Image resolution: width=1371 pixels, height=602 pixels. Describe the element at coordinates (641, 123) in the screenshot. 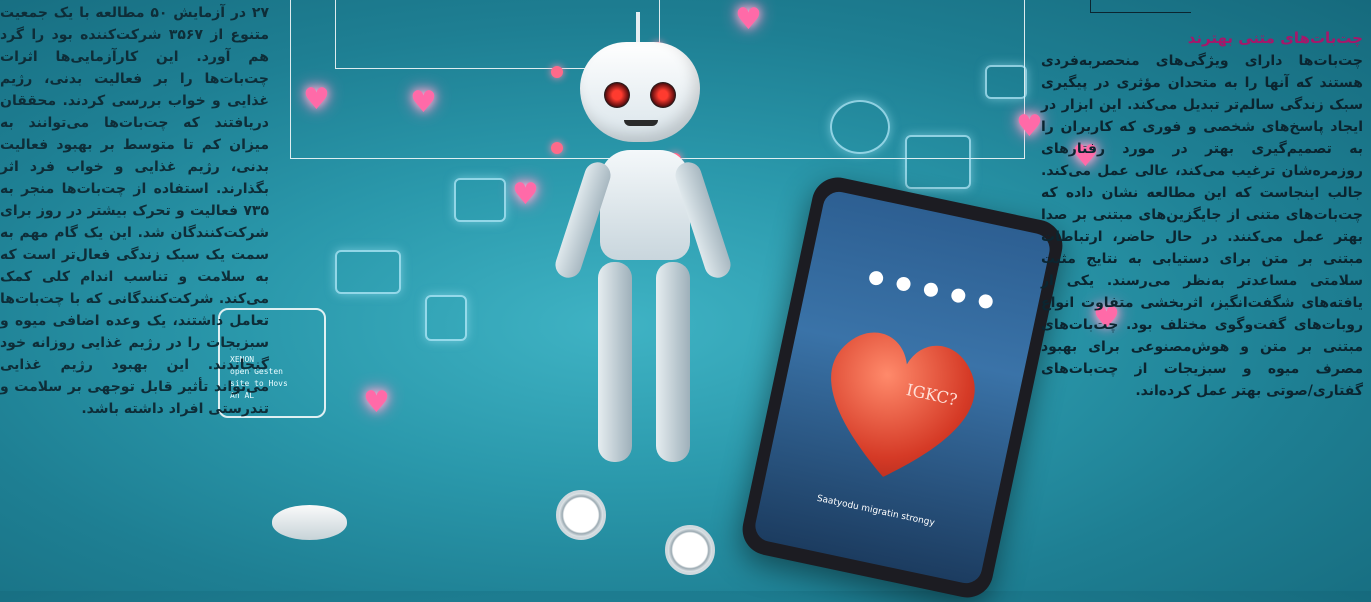

I see `robot-mouth` at that location.